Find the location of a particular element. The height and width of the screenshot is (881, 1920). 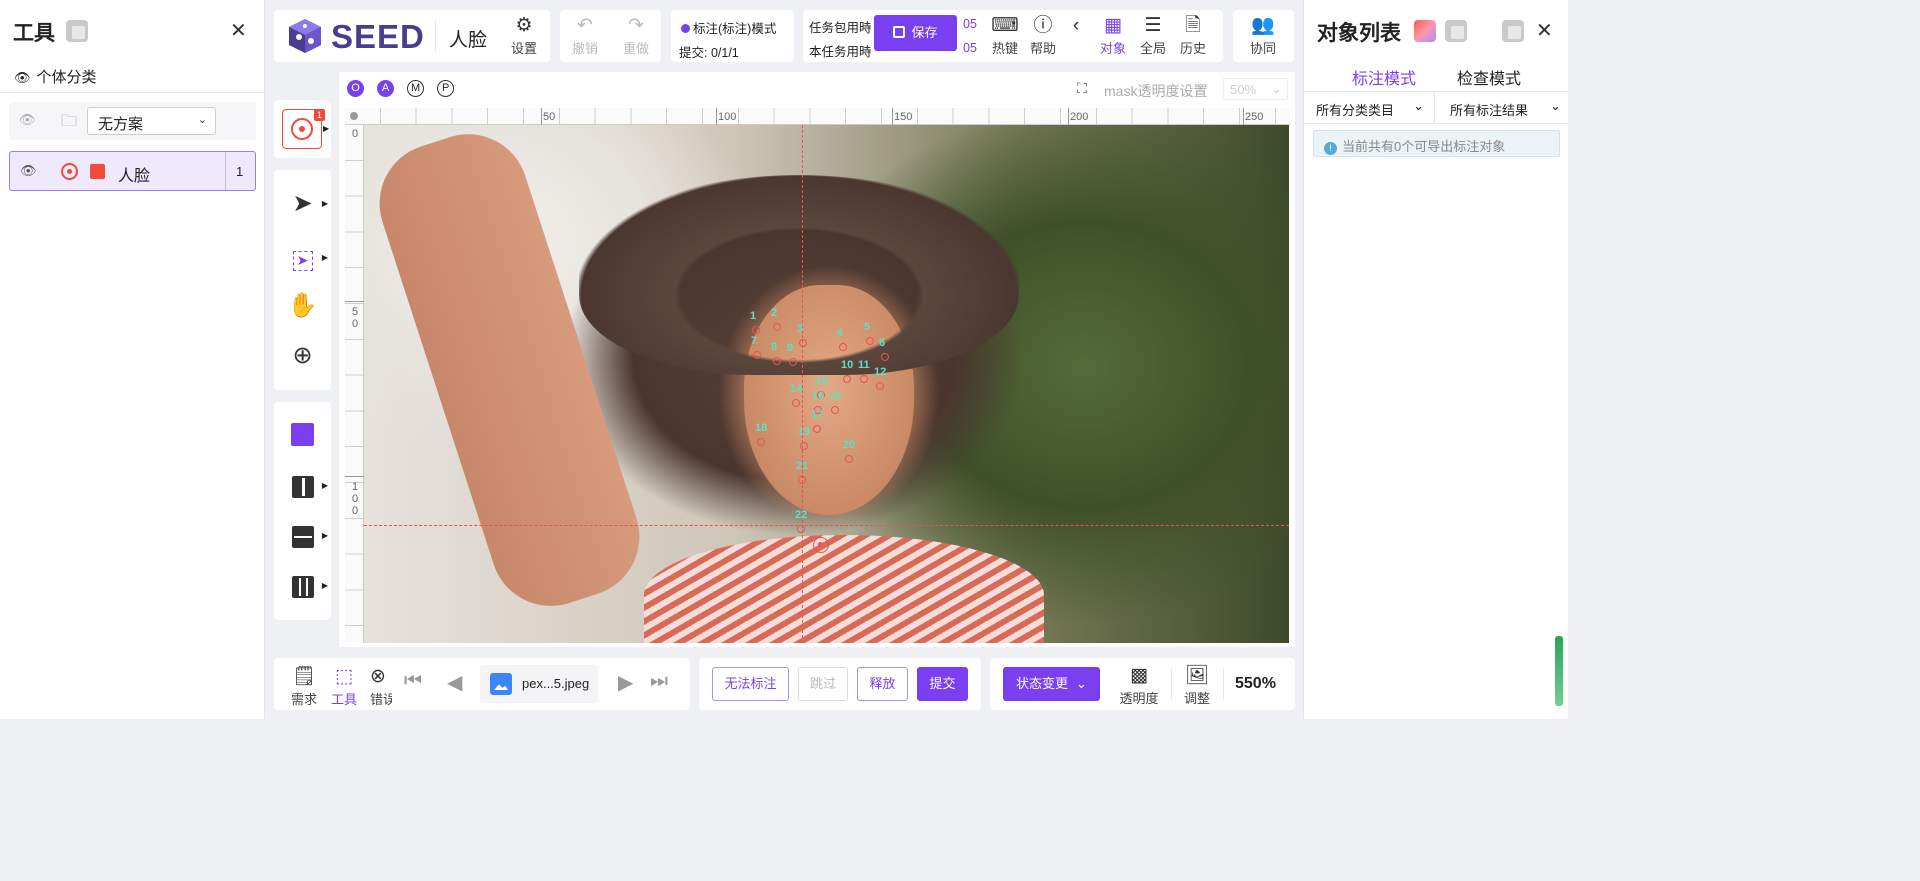

opacity-button: ▩ 透明度 is located at coordinates (1139, 685).